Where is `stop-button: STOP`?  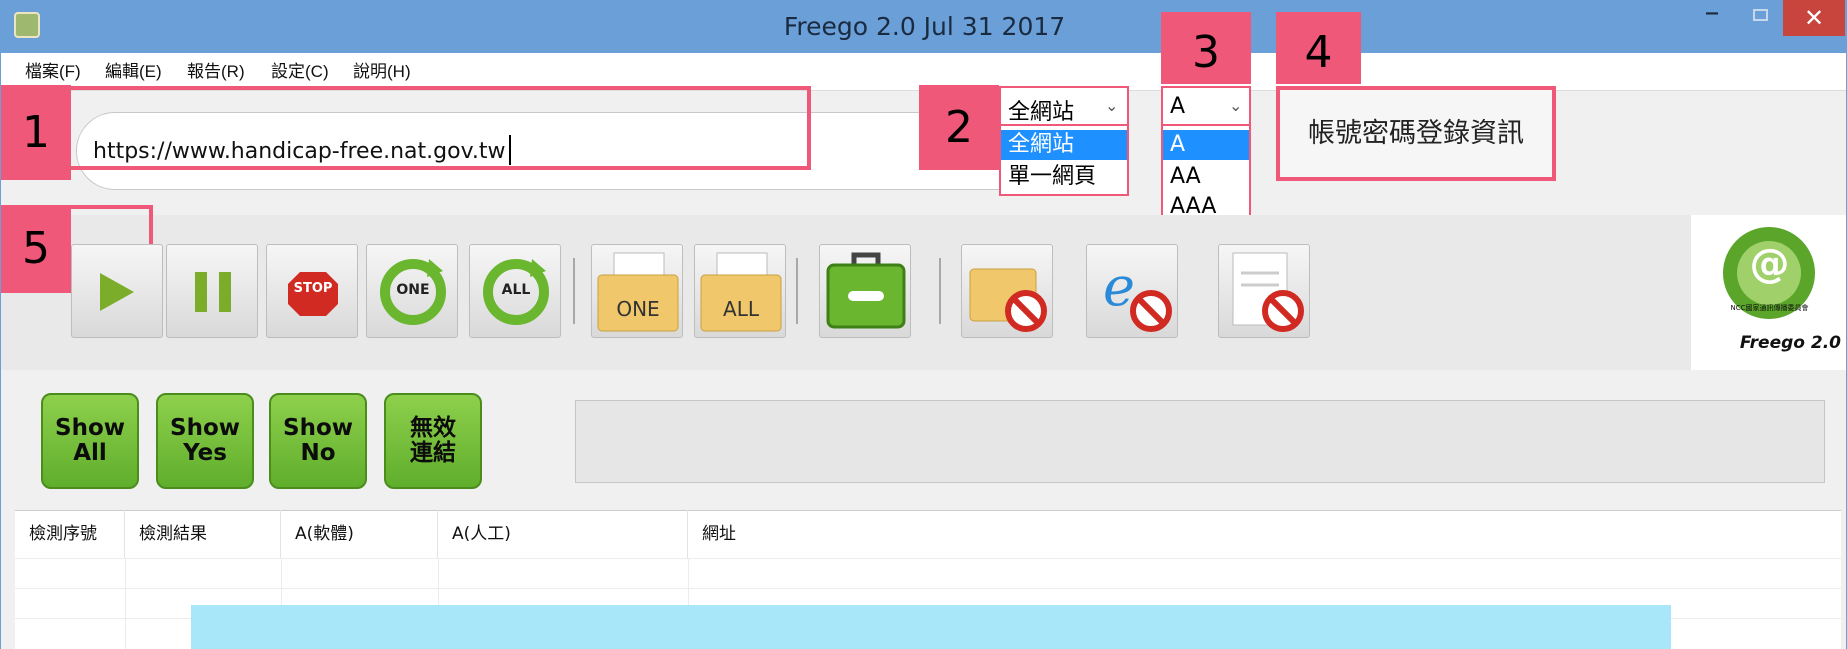
stop-button: STOP is located at coordinates (312, 291).